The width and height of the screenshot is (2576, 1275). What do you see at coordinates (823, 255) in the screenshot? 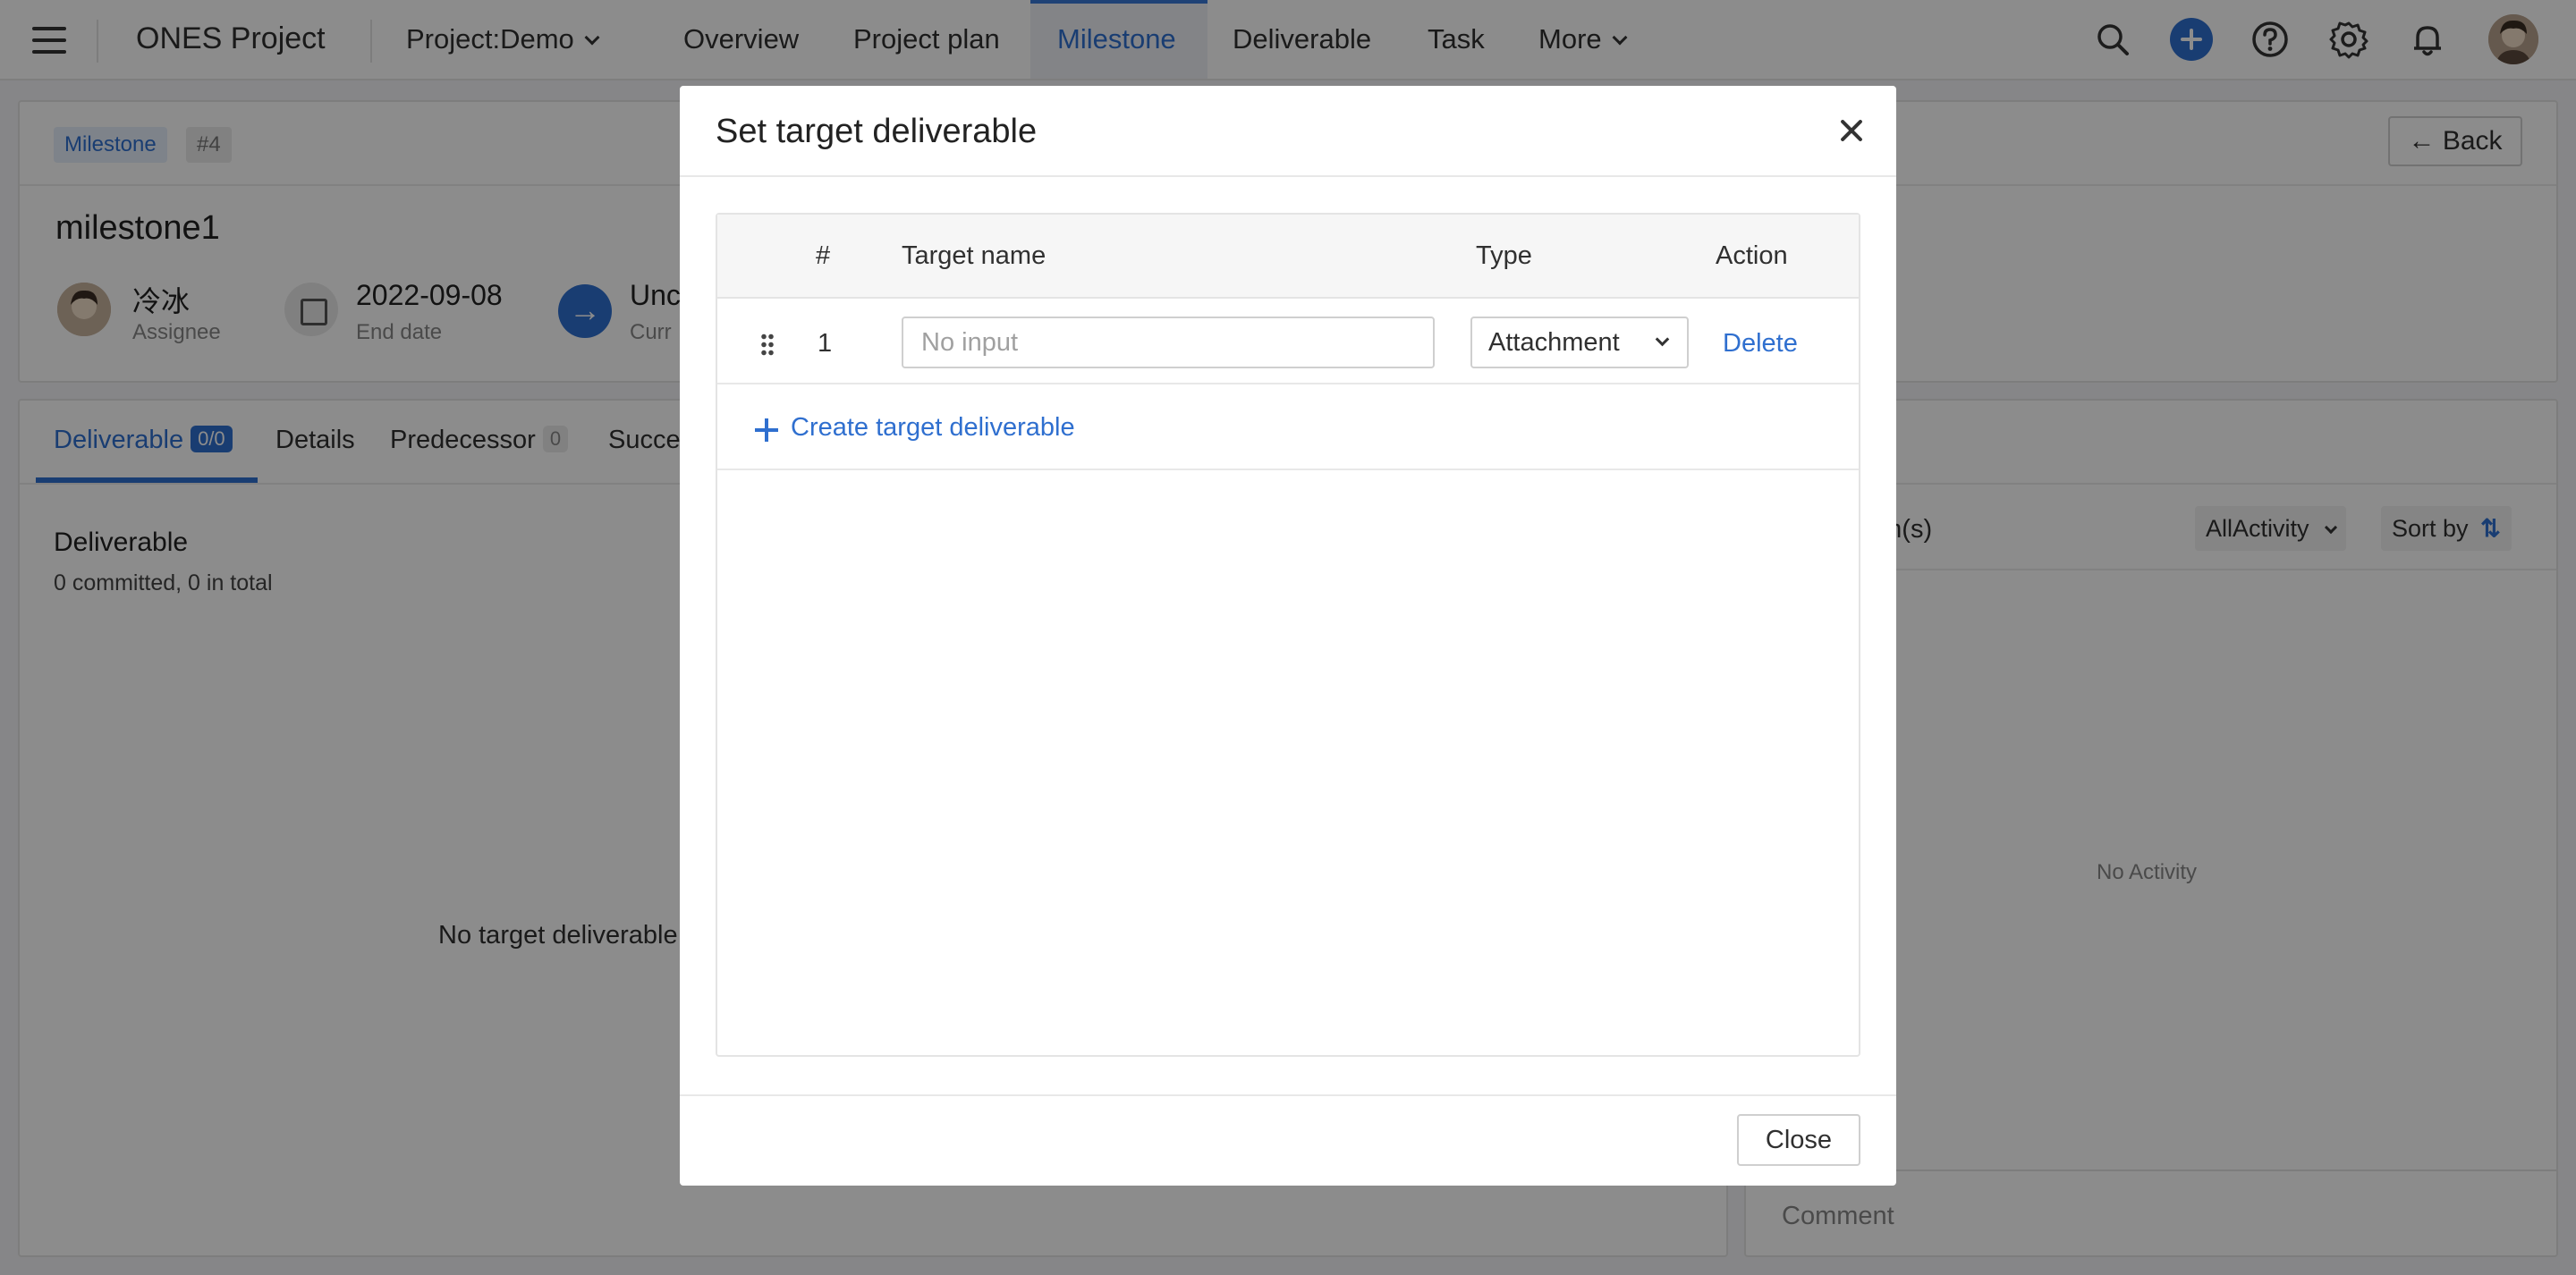
I see `column-header-number: #` at bounding box center [823, 255].